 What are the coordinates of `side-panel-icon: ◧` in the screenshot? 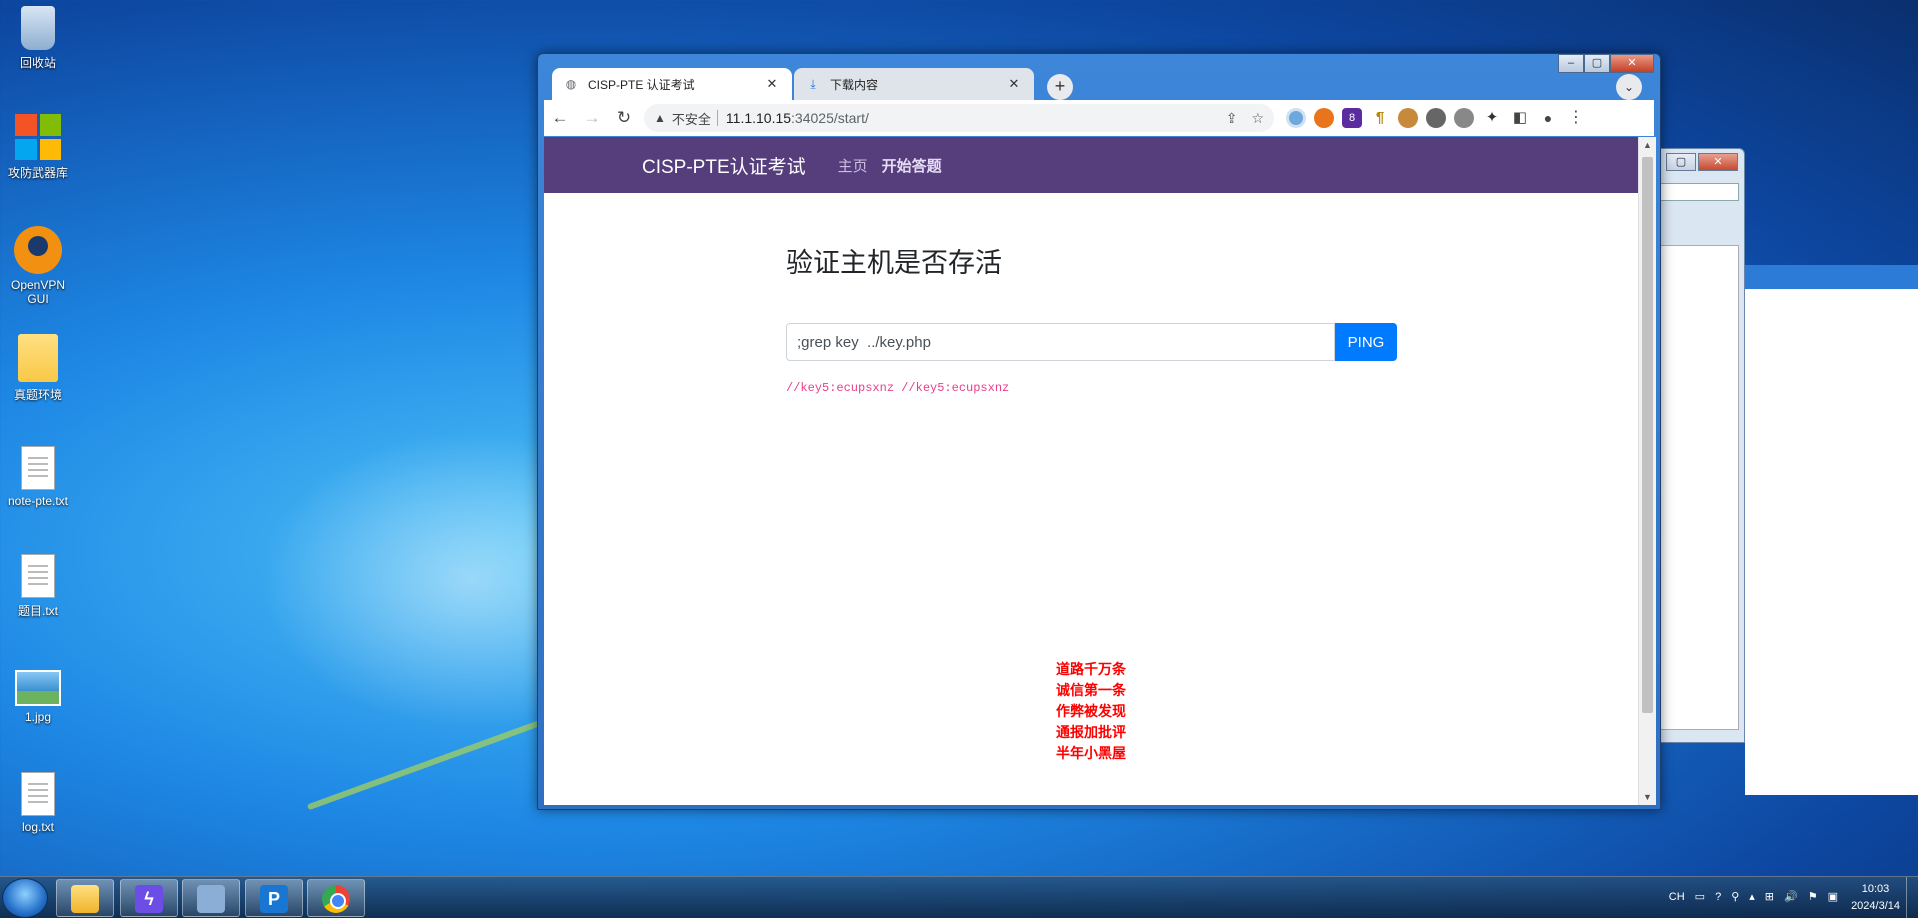 It's located at (1520, 118).